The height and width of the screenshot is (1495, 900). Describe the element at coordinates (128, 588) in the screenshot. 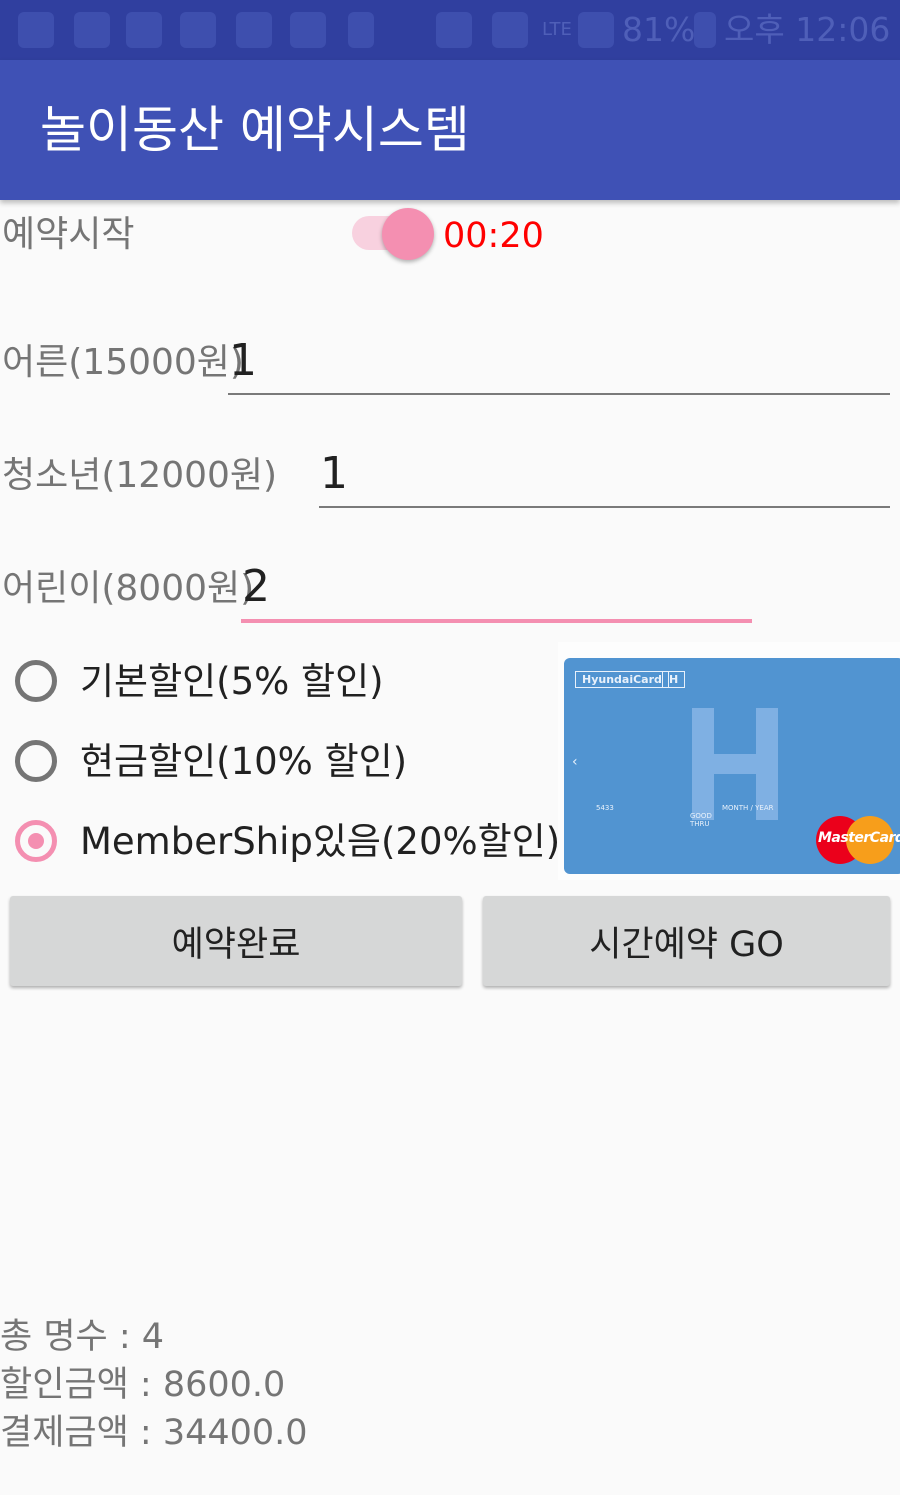

I see `child-label: 어린이(8000원)` at that location.